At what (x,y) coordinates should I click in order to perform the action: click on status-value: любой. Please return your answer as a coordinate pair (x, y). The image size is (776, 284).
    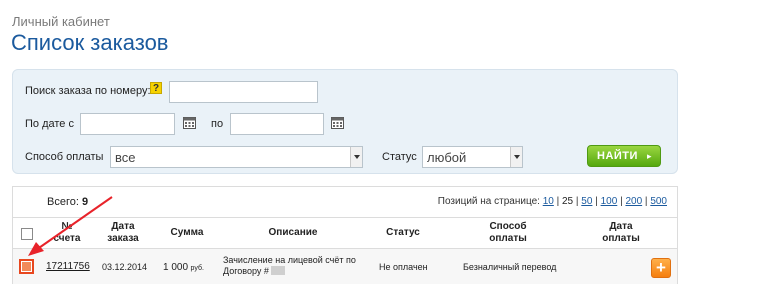
    Looking at the image, I should click on (447, 157).